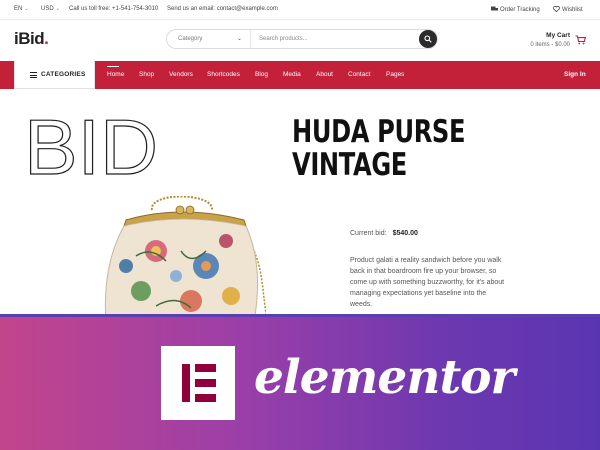 The height and width of the screenshot is (450, 600). I want to click on heart-icon, so click(556, 9).